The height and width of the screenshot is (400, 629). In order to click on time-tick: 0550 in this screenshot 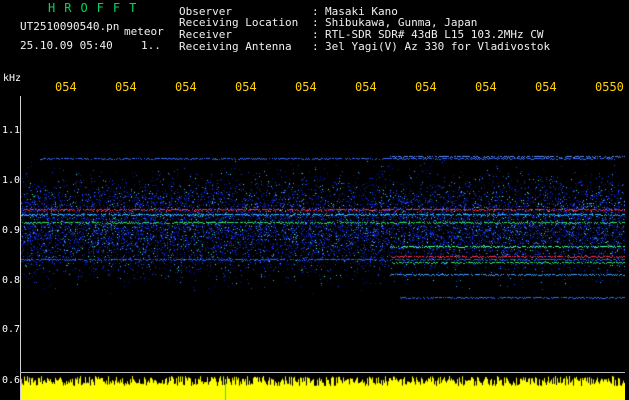, I will do `click(609, 87)`.